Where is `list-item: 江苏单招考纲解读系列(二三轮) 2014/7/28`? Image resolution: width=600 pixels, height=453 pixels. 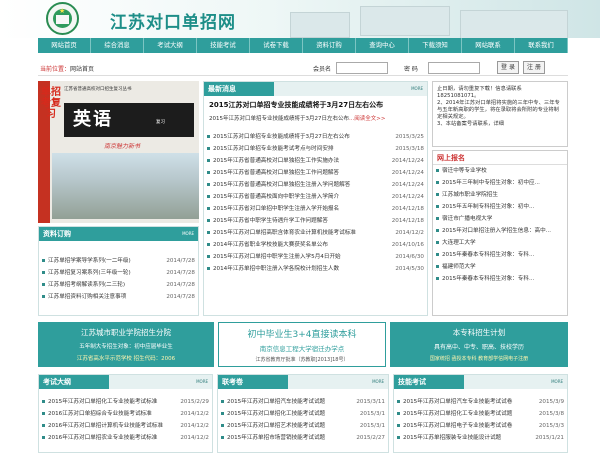 list-item: 江苏单招考纲解读系列(二三轮) 2014/7/28 is located at coordinates (118, 285).